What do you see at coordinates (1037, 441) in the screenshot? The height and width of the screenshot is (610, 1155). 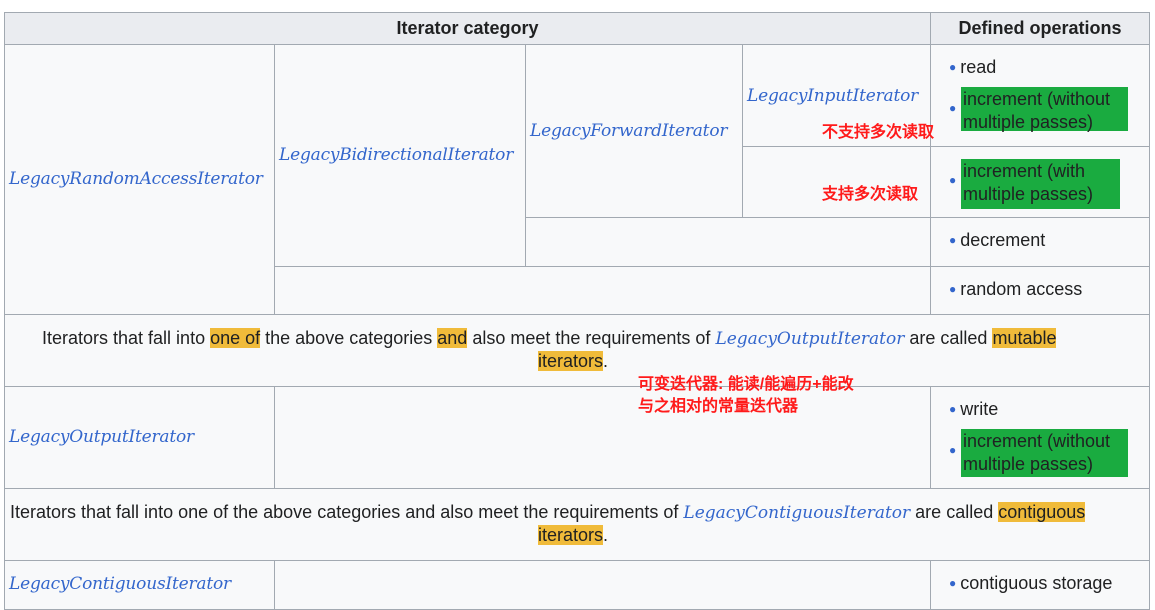 I see `op-out-increment-line1: increment (without` at bounding box center [1037, 441].